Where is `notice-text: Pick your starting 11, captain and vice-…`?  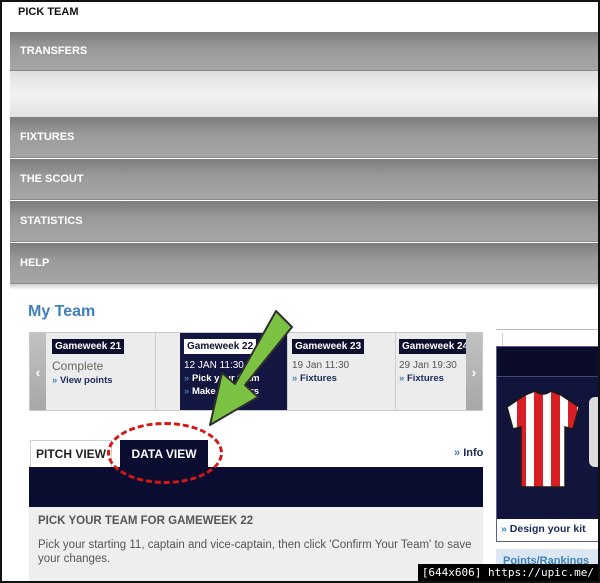
notice-text: Pick your starting 11, captain and vice-… is located at coordinates (255, 552).